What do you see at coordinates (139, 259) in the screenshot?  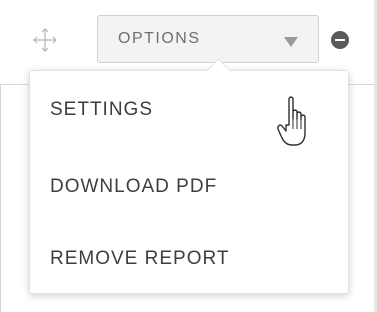 I see `menu-item-remove-report: REMOVE REPORT` at bounding box center [139, 259].